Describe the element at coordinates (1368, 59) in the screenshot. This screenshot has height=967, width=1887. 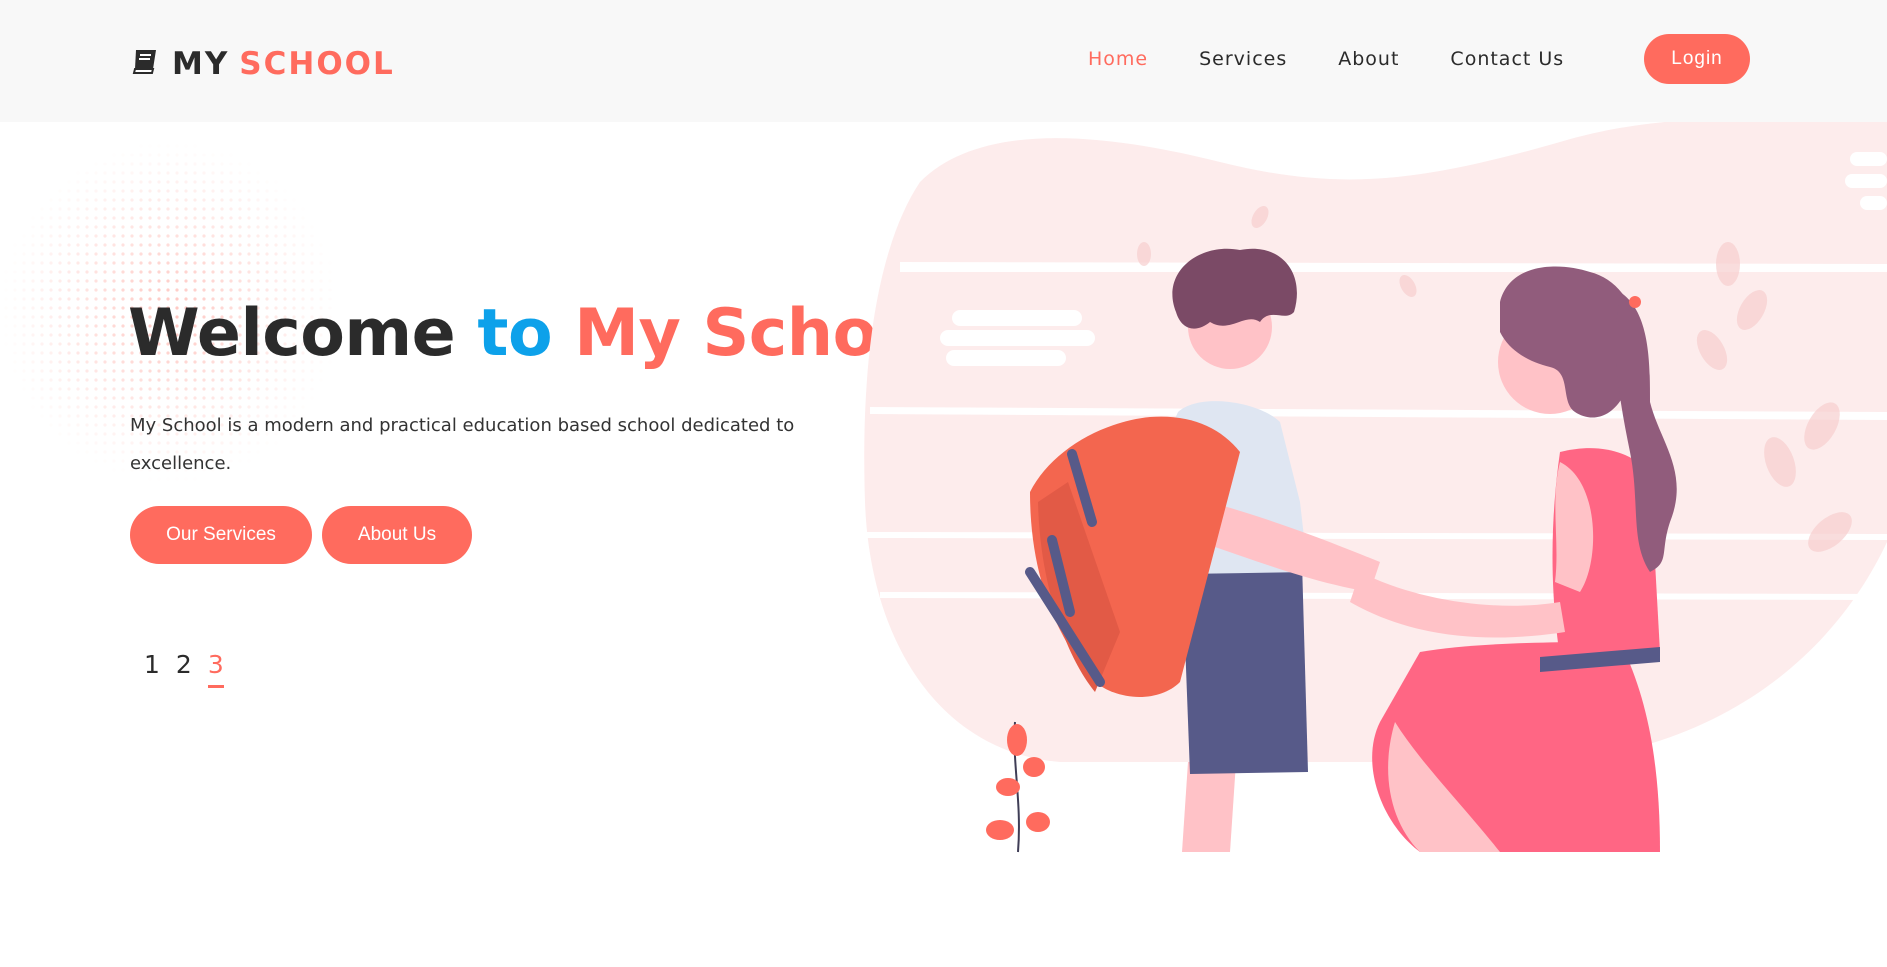
I see `nav-about: About` at that location.